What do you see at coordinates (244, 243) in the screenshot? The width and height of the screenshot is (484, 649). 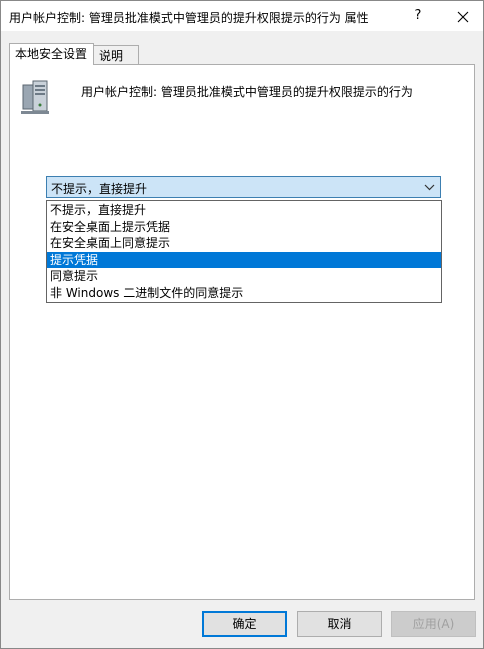 I see `dropdown-option: 在安全桌面上同意提示` at bounding box center [244, 243].